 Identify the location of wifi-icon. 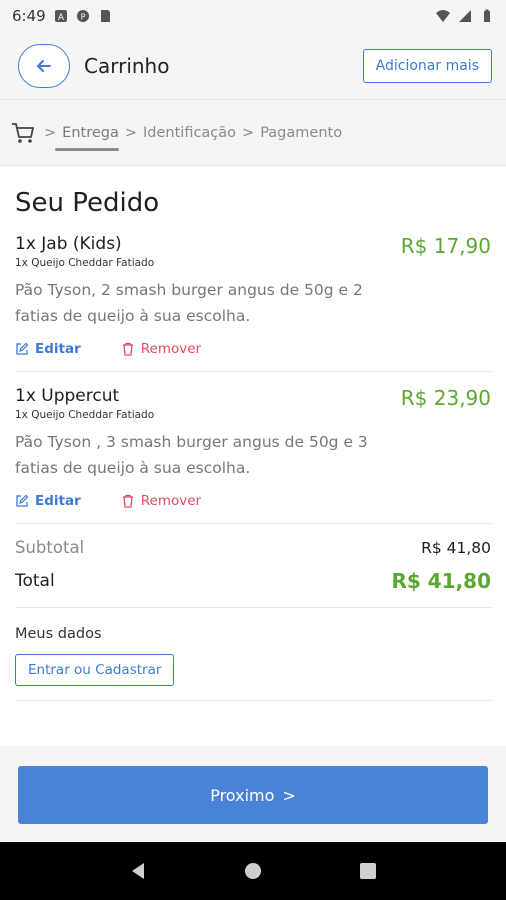
(443, 16).